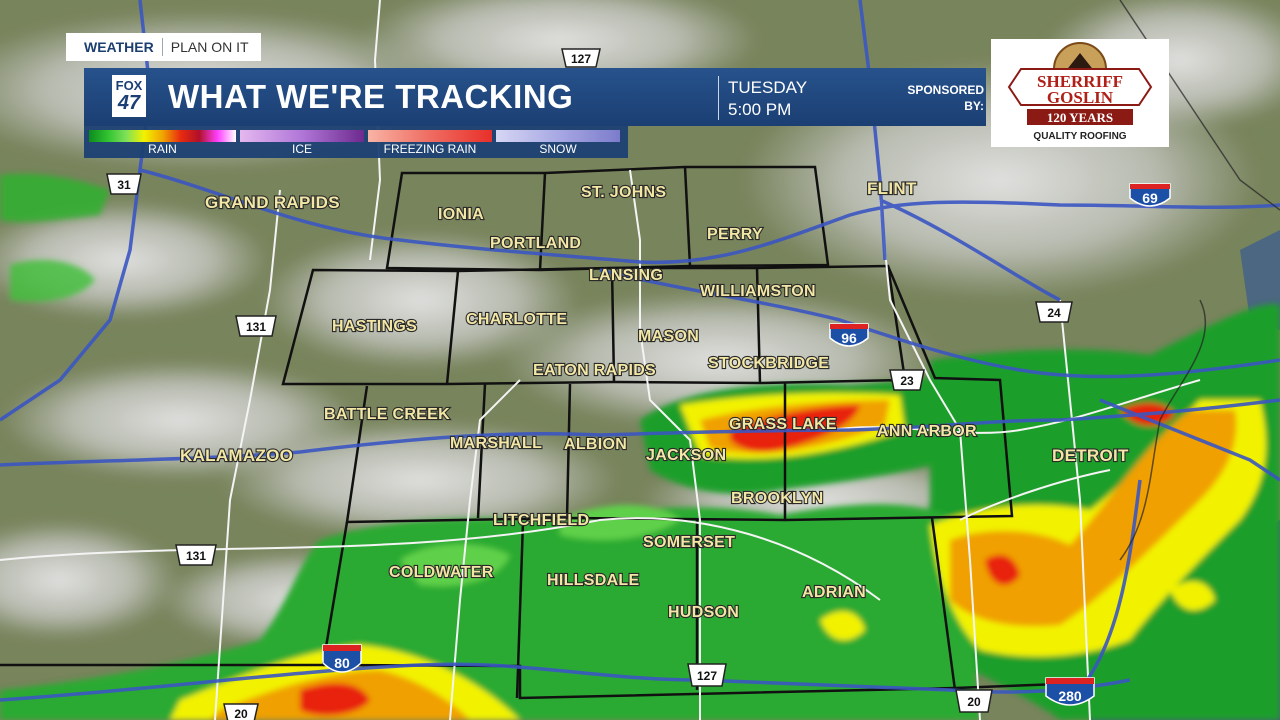  What do you see at coordinates (595, 444) in the screenshot?
I see `city-label-albion: ALBION` at bounding box center [595, 444].